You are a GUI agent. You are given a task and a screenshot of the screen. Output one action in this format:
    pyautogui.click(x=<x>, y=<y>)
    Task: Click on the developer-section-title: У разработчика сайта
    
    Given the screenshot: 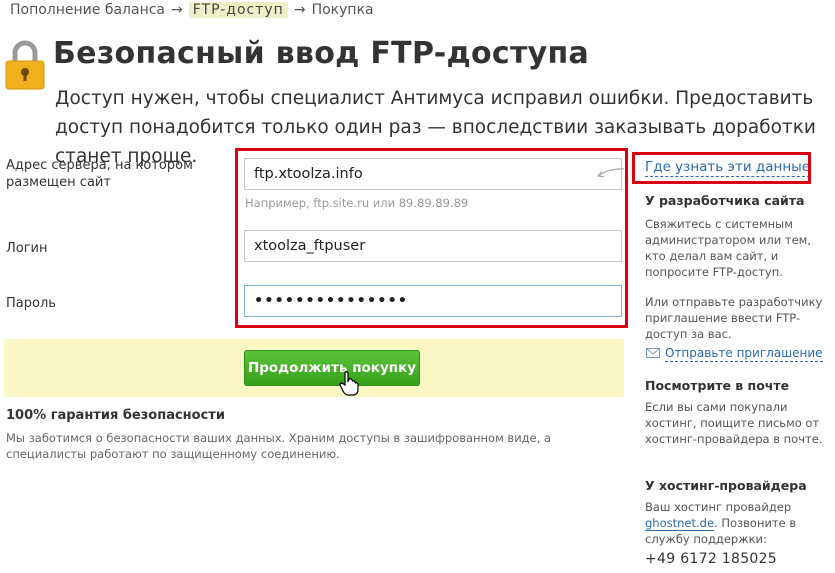 What is the action you would take?
    pyautogui.click(x=725, y=200)
    